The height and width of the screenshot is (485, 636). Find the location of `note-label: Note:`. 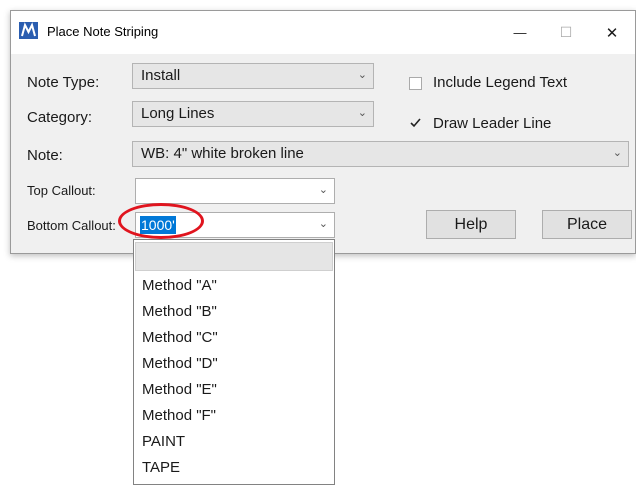

note-label: Note: is located at coordinates (45, 155).